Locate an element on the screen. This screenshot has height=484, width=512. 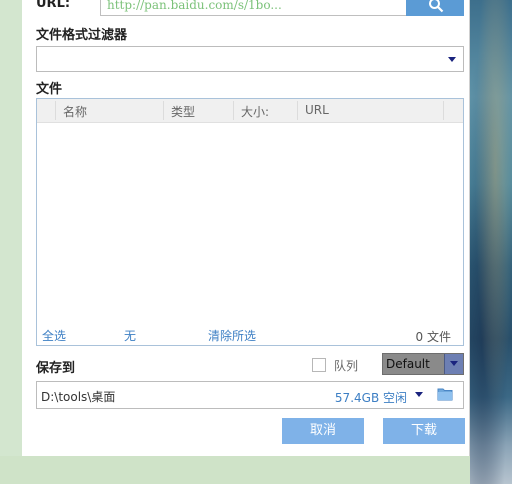
queue-select: Default is located at coordinates (423, 364).